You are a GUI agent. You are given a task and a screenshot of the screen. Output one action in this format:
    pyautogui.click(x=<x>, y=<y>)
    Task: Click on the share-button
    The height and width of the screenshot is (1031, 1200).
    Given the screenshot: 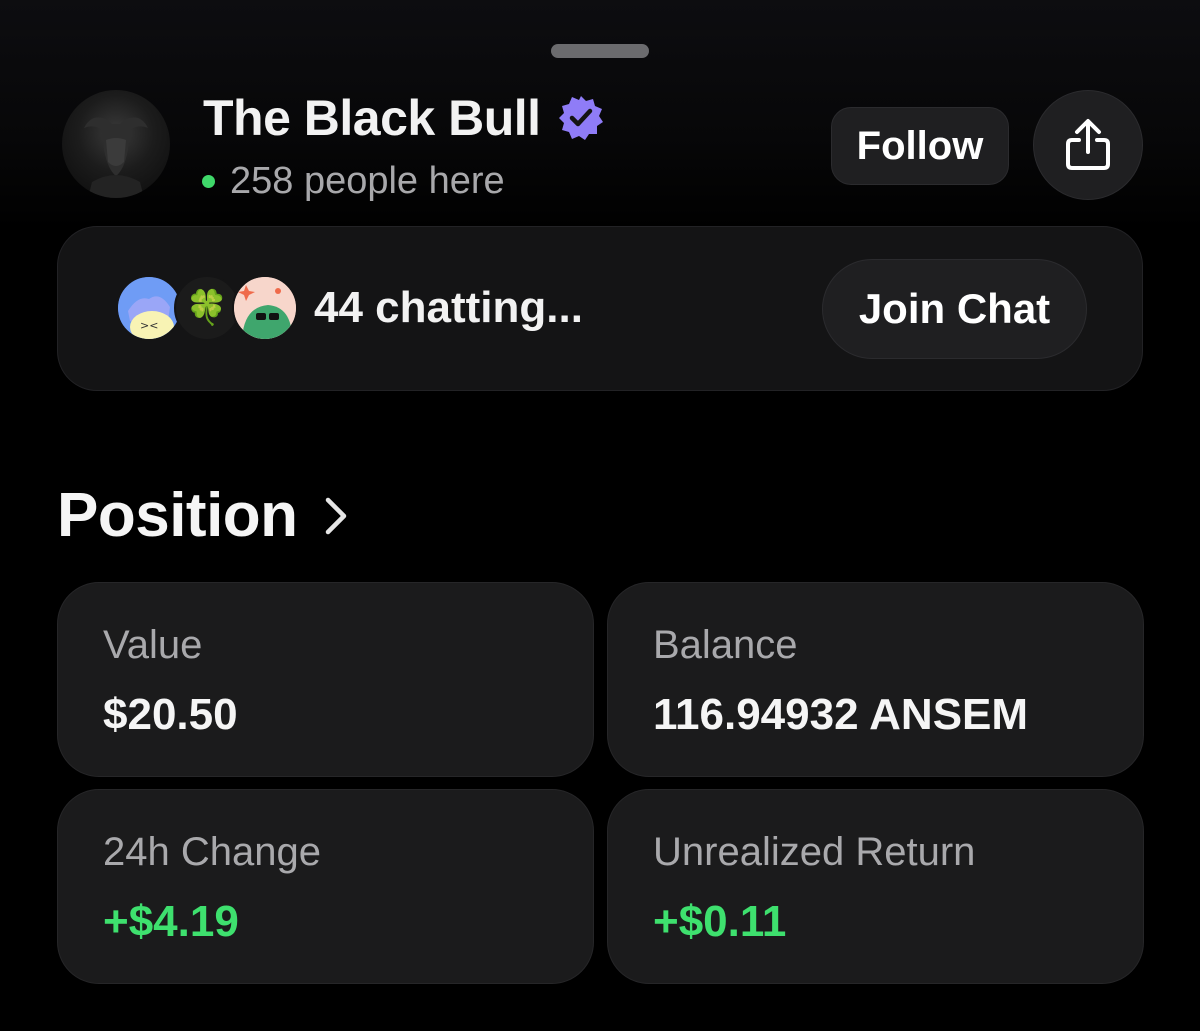 What is the action you would take?
    pyautogui.click(x=1088, y=145)
    